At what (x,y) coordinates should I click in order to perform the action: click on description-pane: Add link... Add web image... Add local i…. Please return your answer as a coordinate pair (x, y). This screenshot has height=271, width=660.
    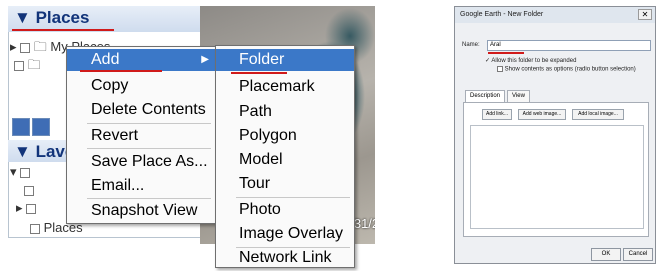
    Looking at the image, I should click on (556, 169).